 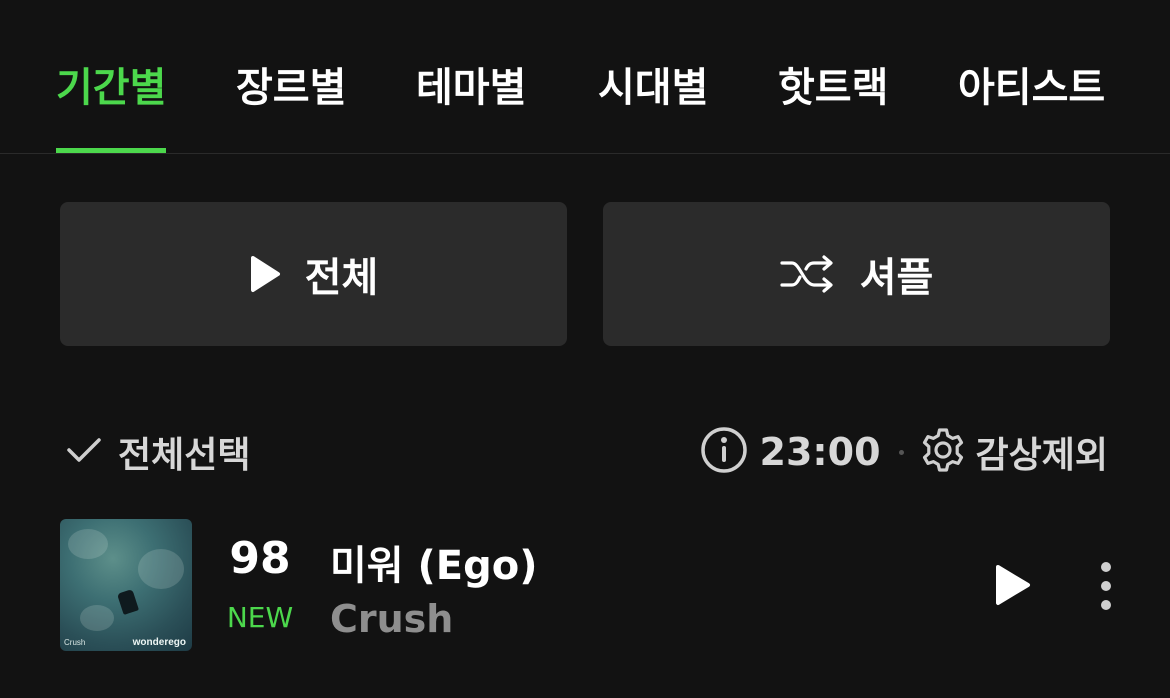 I want to click on rank-change-badge: NEW, so click(x=260, y=617).